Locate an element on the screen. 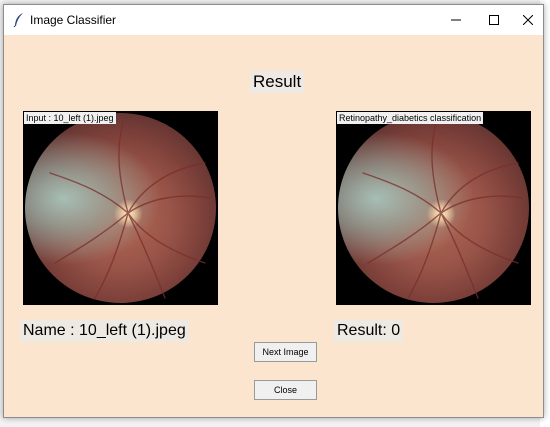  maximize-icon is located at coordinates (494, 20).